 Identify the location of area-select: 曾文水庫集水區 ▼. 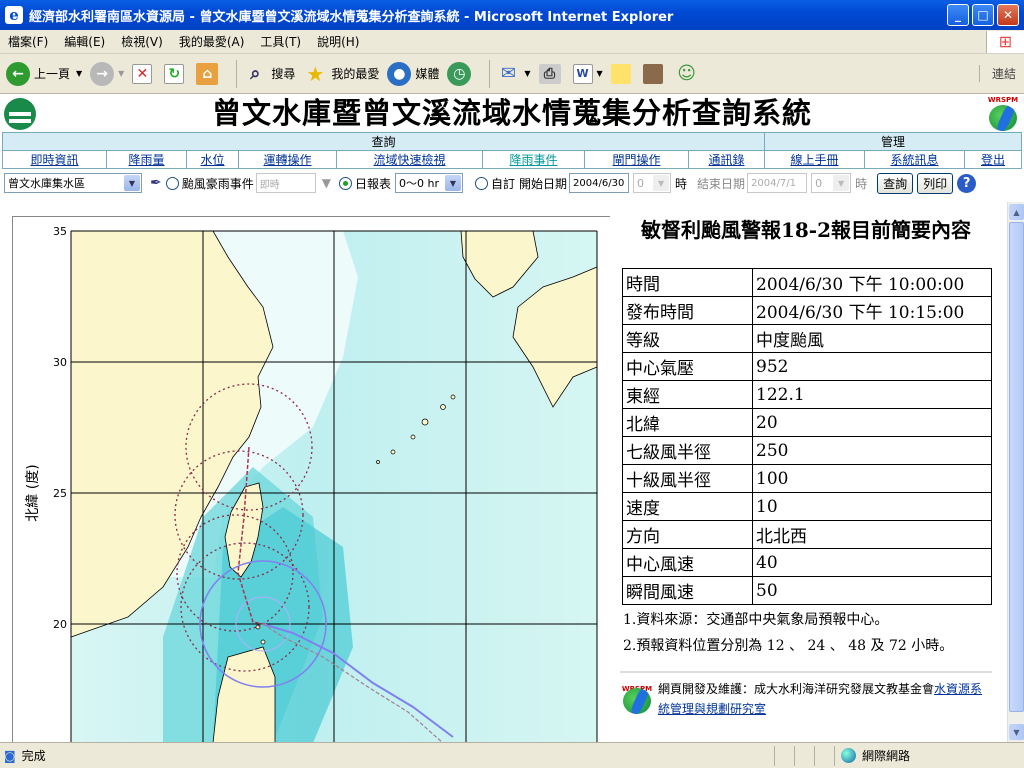
(73, 183).